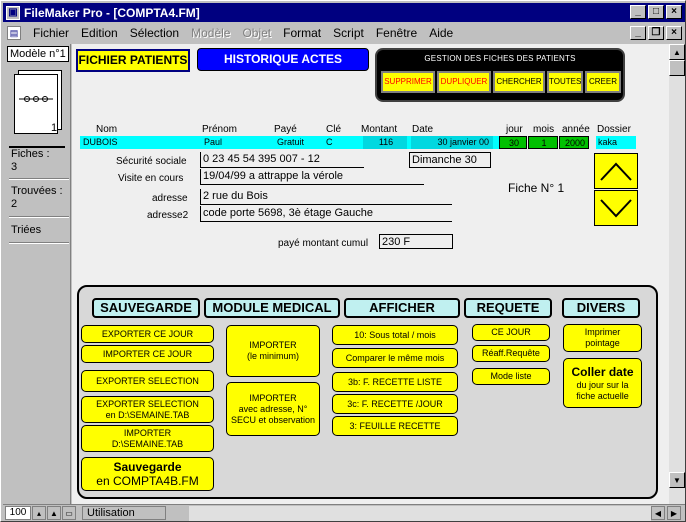  Describe the element at coordinates (285, 129) in the screenshot. I see `paye-label: Payé` at that location.